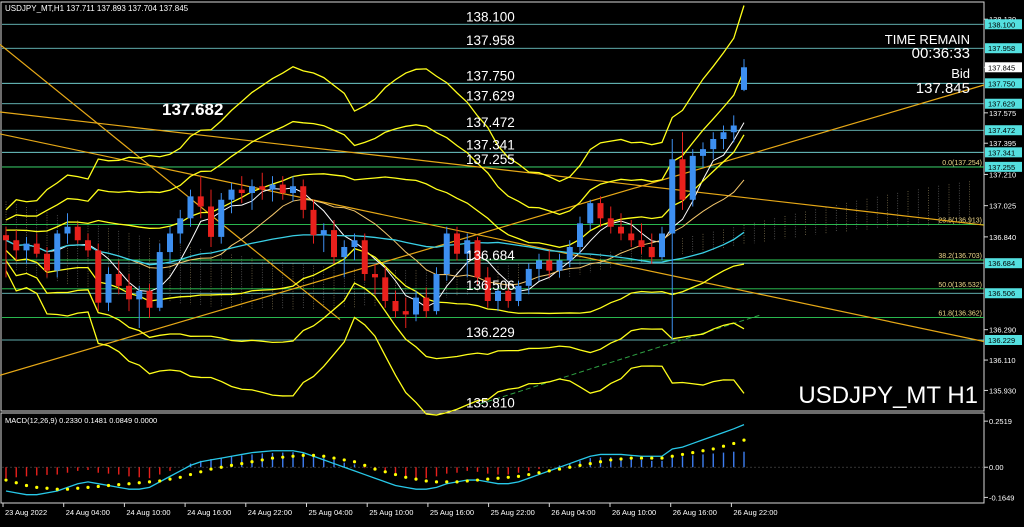 The image size is (1024, 527). What do you see at coordinates (634, 512) in the screenshot?
I see `time-axis-label: 26 Aug 10:00` at bounding box center [634, 512].